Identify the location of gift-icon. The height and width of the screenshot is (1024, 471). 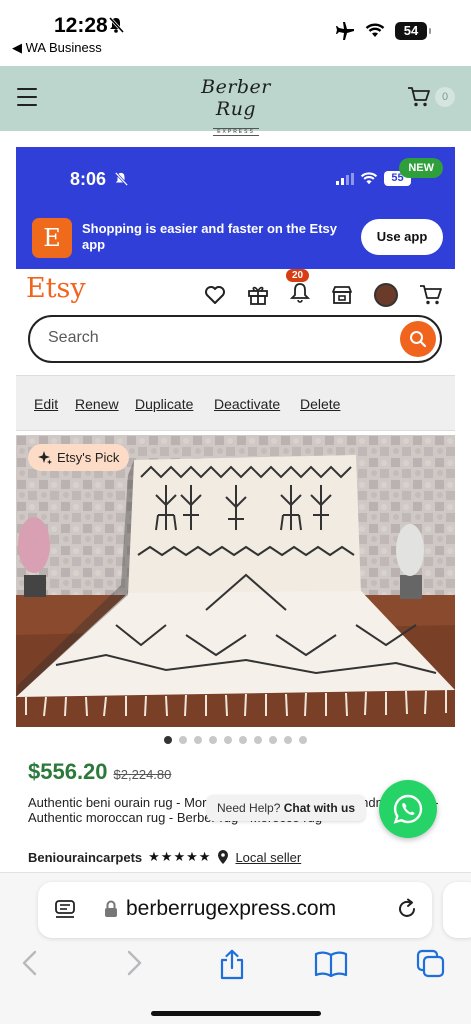
(258, 295).